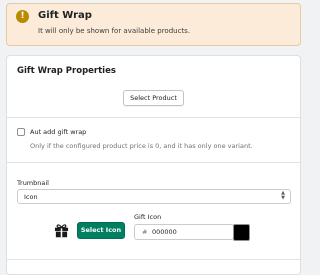 The width and height of the screenshot is (320, 275). I want to click on gift-icon-label: Gift Icon, so click(148, 217).